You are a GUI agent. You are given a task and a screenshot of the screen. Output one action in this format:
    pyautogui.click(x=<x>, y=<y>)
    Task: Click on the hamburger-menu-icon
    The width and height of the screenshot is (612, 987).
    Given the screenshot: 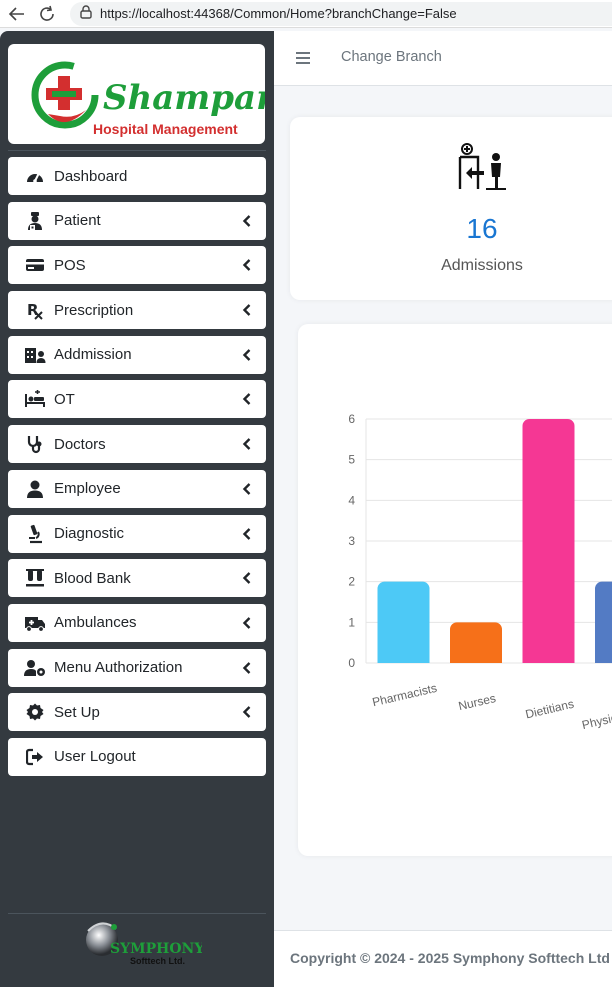 What is the action you would take?
    pyautogui.click(x=303, y=57)
    